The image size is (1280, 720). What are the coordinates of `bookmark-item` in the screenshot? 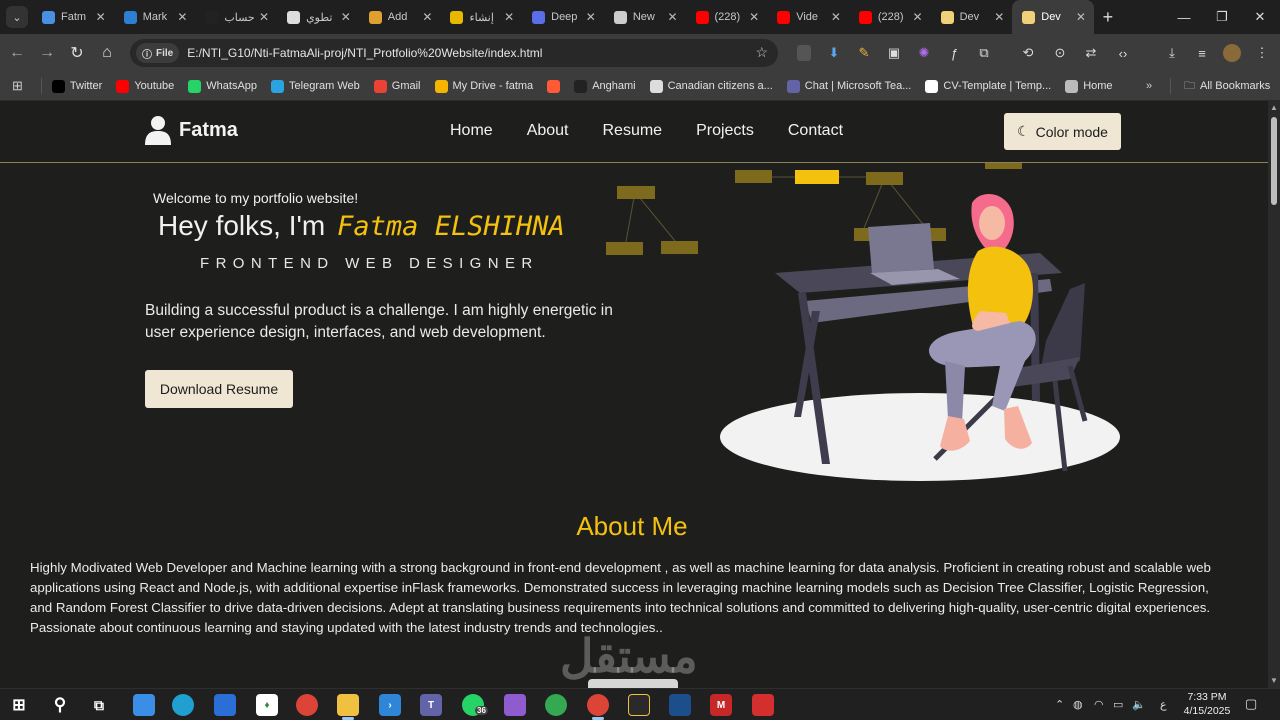 It's located at (554, 86).